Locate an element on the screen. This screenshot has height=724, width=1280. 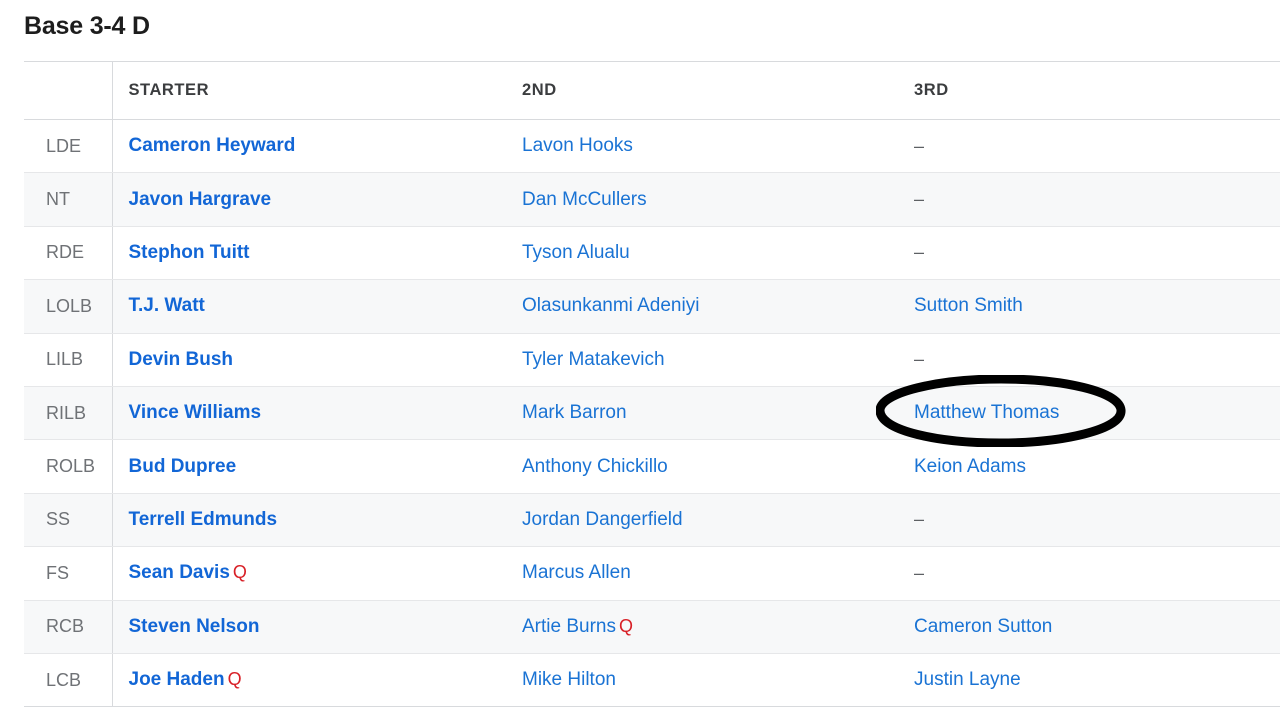
cell-starter: Steven Nelson is located at coordinates (309, 627).